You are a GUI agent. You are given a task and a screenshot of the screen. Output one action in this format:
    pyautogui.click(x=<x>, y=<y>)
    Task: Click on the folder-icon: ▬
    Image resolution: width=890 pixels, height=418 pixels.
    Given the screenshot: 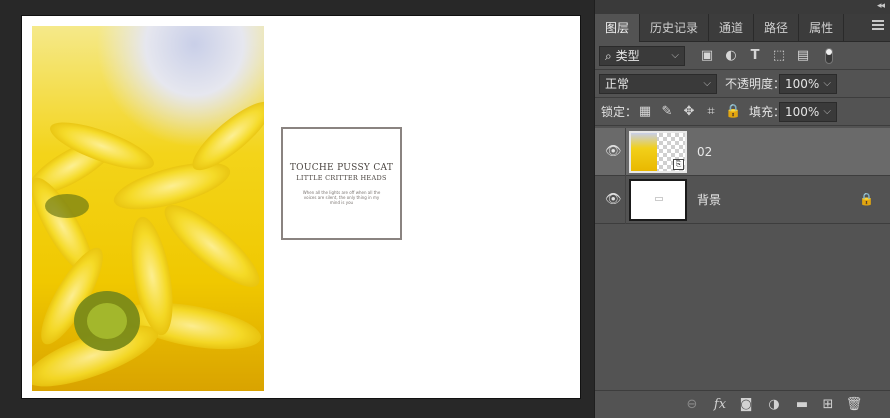 What is the action you would take?
    pyautogui.click(x=802, y=405)
    